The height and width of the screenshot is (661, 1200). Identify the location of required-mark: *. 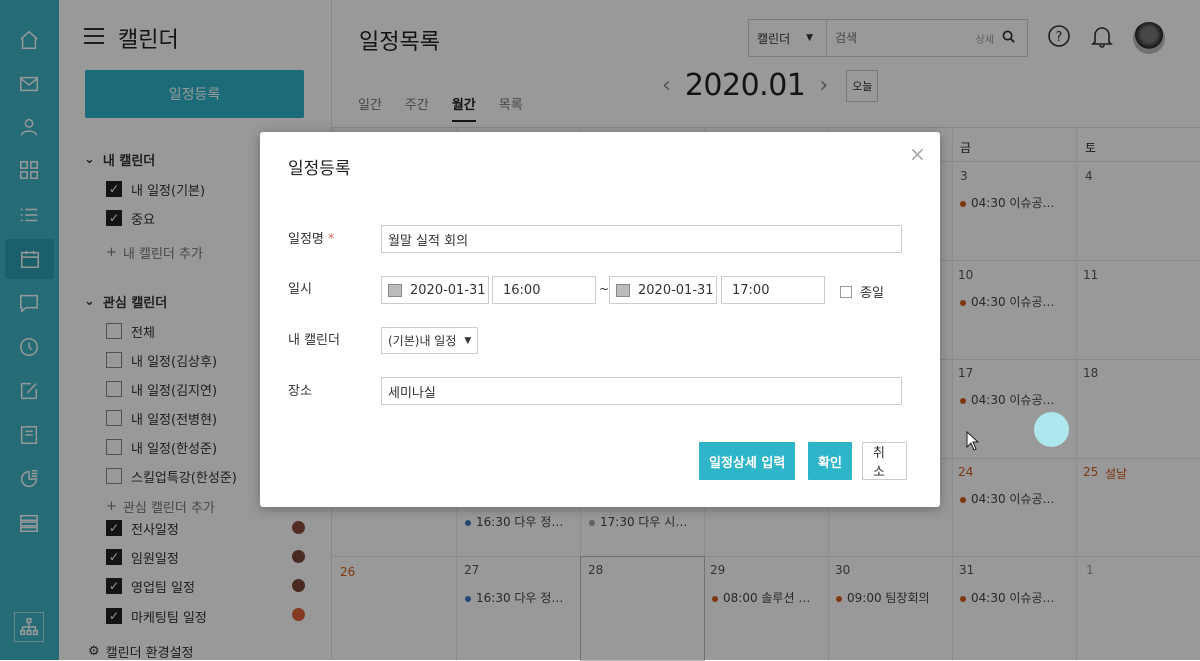
(331, 239).